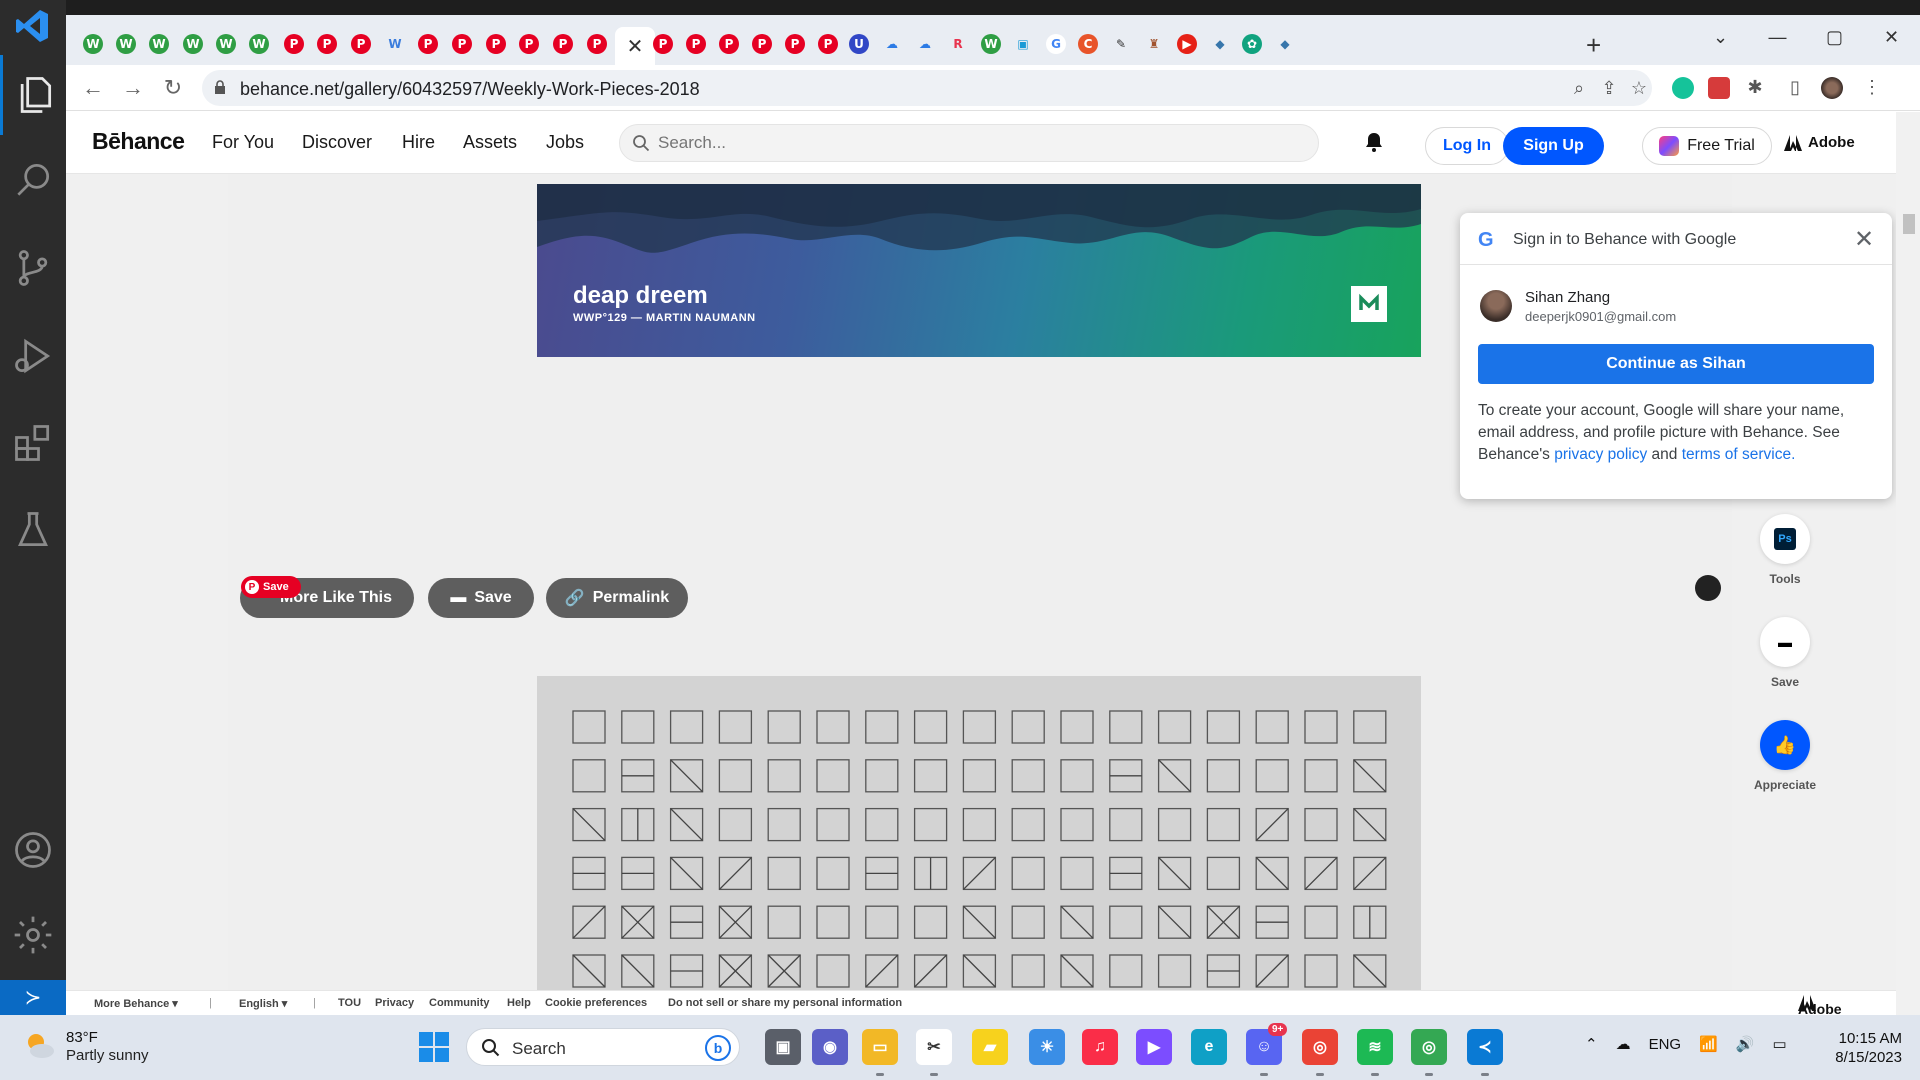 The width and height of the screenshot is (1920, 1080). I want to click on side-panel-icon: ▯, so click(1795, 88).